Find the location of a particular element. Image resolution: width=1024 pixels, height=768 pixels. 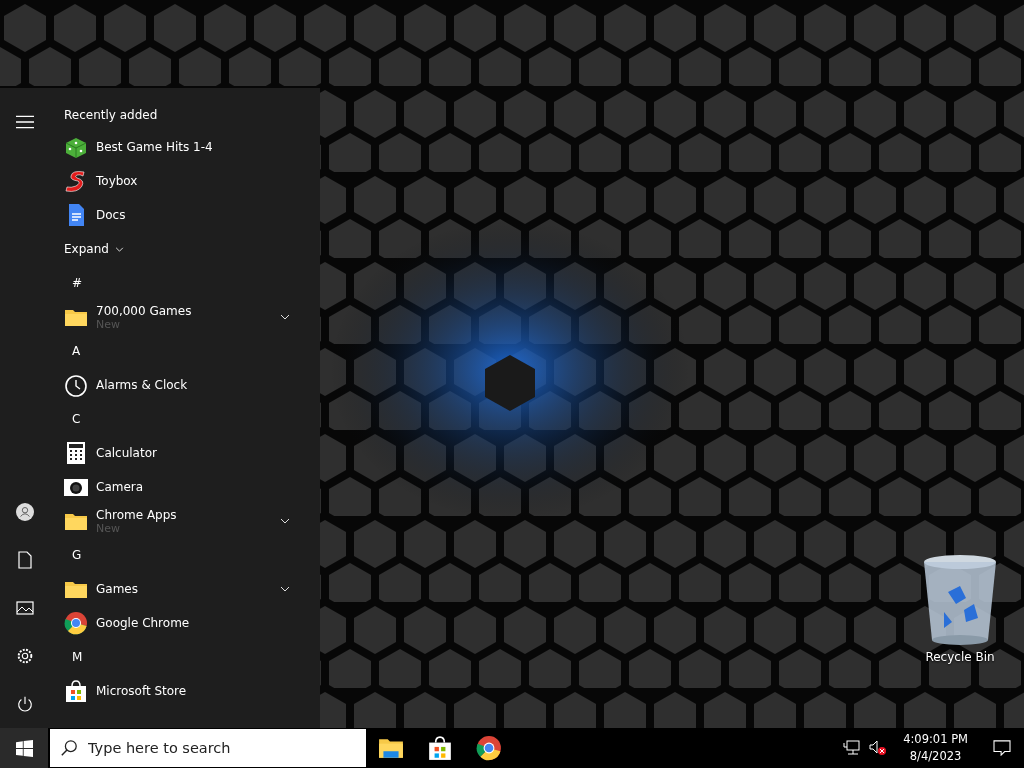

app-item: Games is located at coordinates (185, 589).